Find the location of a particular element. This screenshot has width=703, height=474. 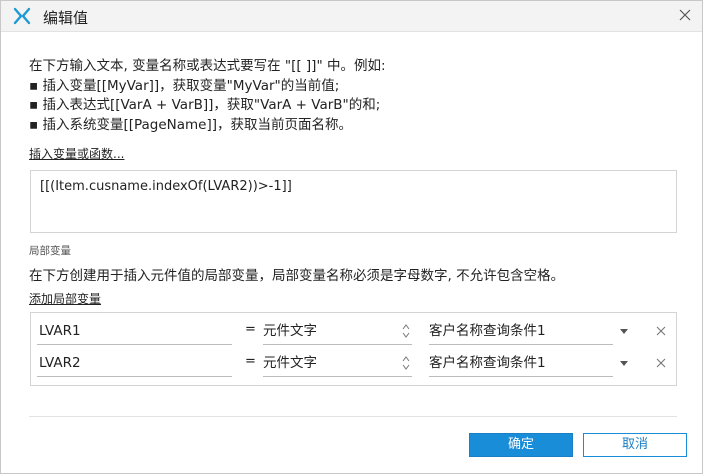

axure-x-logo-icon is located at coordinates (22, 16).